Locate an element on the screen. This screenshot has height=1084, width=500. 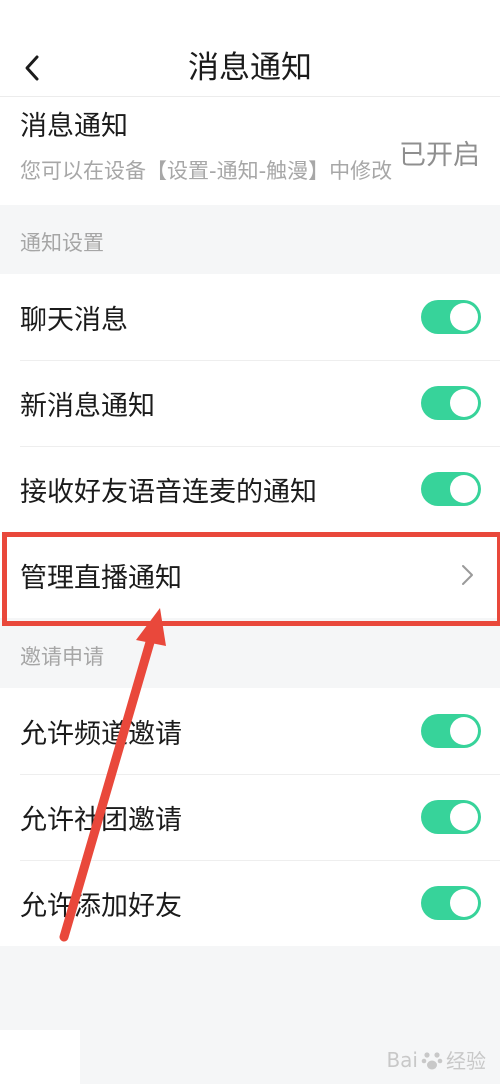
watermark: Bai 经验 is located at coordinates (436, 1059).